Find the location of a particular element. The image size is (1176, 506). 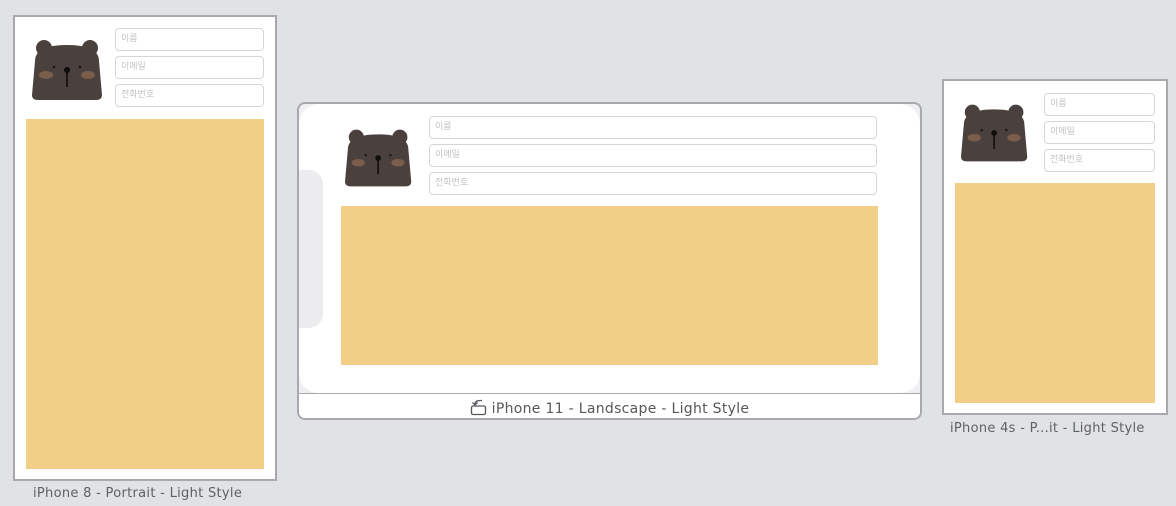

iphone11-device-label: iPhone 11 - Landscape - Light Style is located at coordinates (620, 409).